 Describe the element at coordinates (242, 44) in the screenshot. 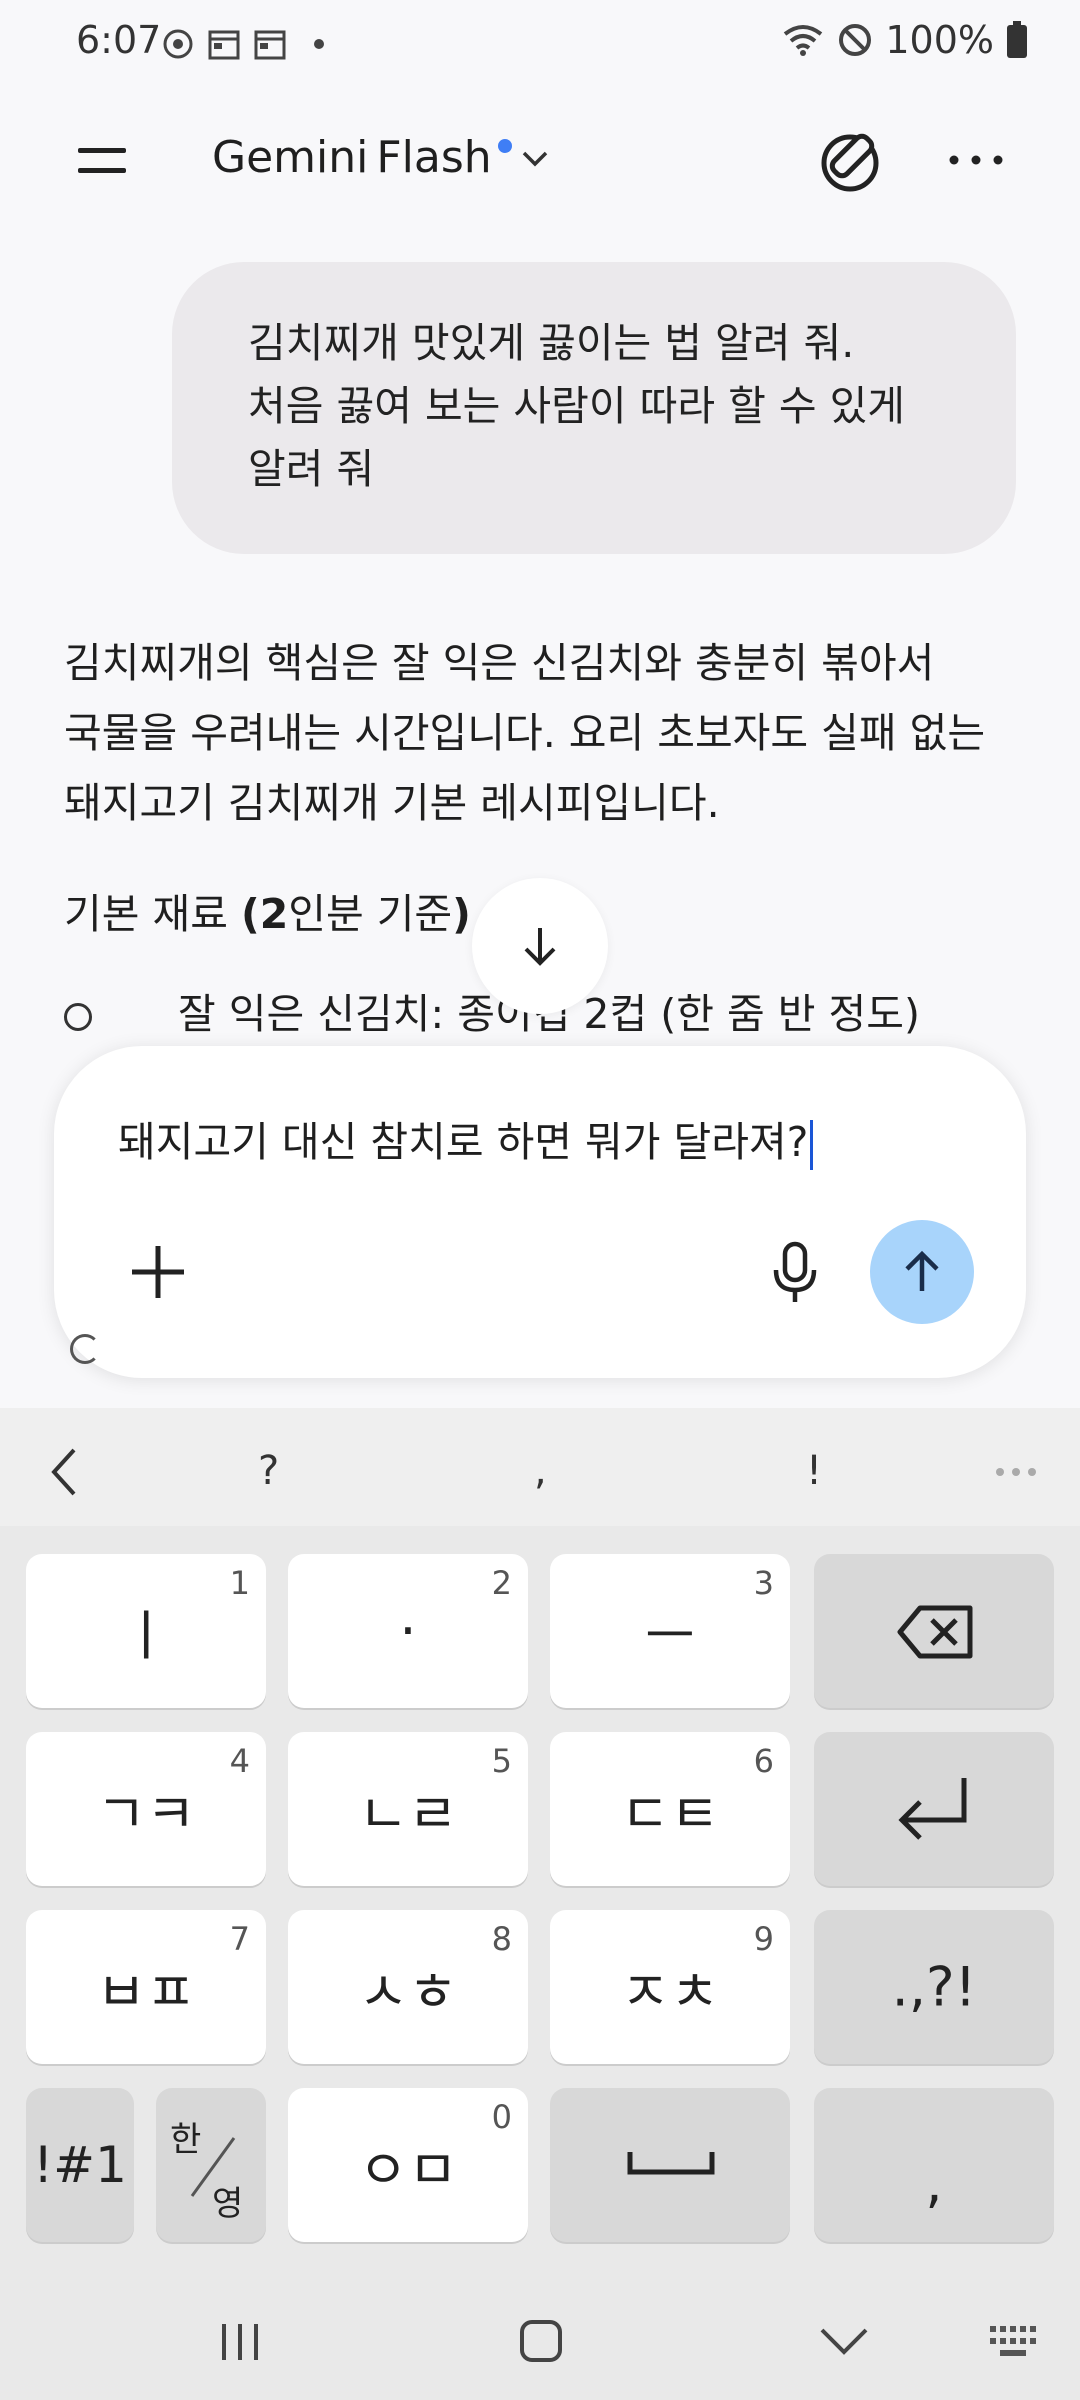

I see `notification-icons` at that location.